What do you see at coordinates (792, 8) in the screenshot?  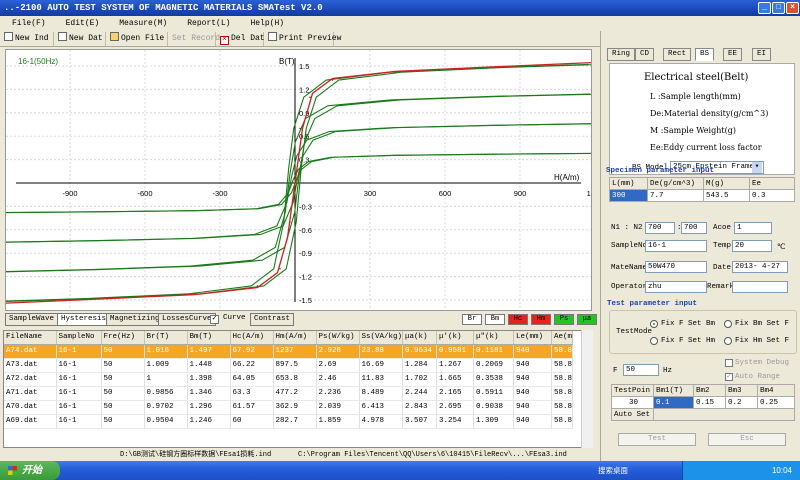 I see `close-icon: ×` at bounding box center [792, 8].